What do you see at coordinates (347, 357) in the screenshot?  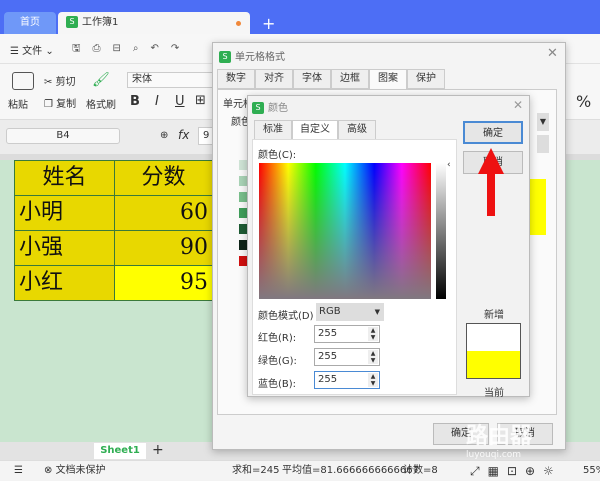 I see `green-input: 255 ▲ ▼` at bounding box center [347, 357].